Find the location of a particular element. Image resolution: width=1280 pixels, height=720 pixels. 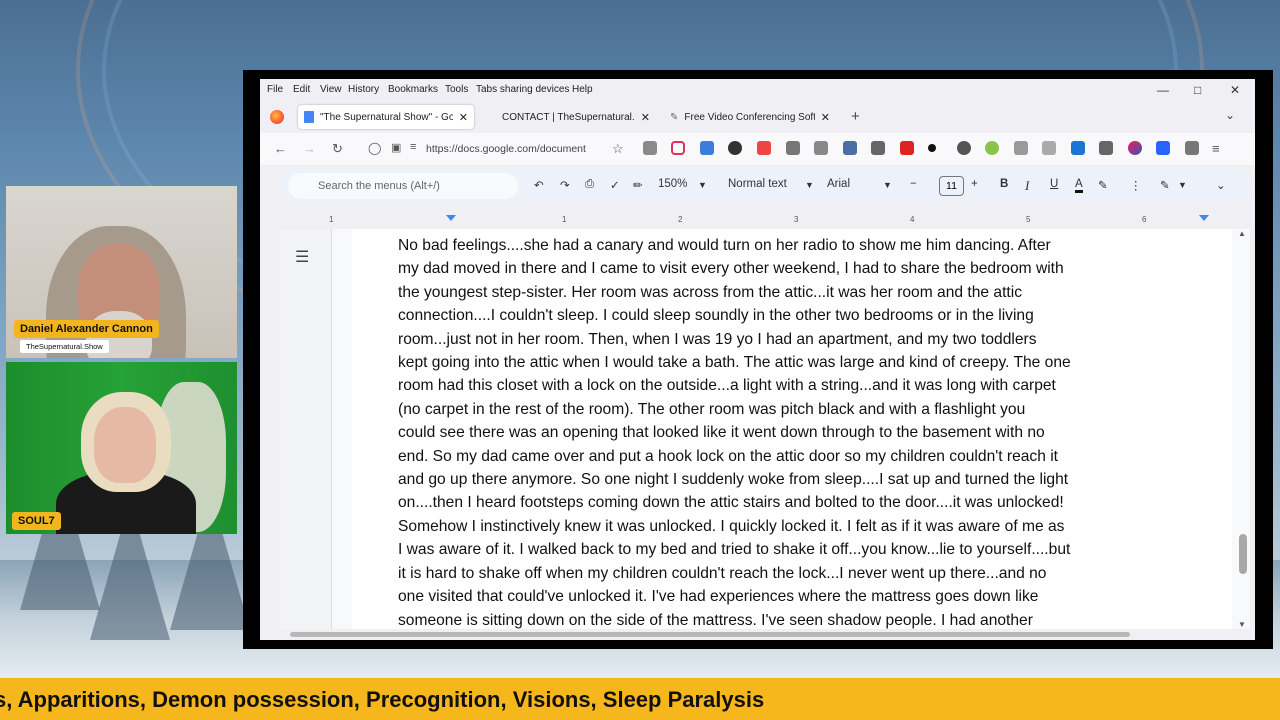

dot-icon is located at coordinates (932, 148).